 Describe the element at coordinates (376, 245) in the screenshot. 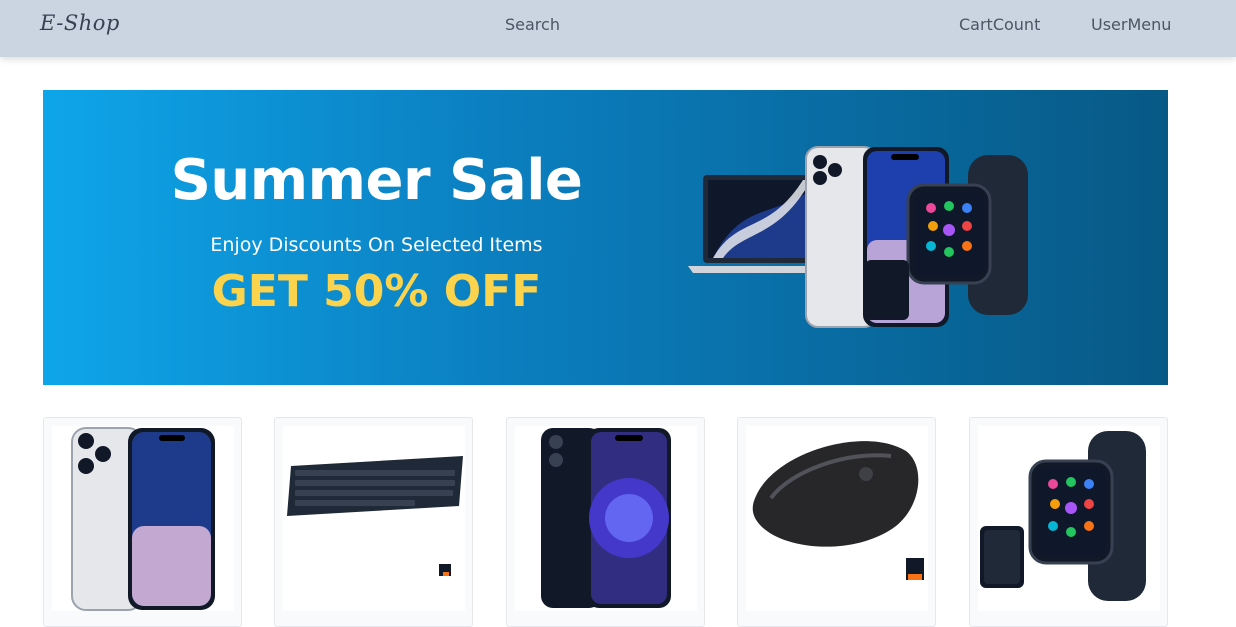

I see `banner-subtitle: Enjoy Discounts On Selected Items` at that location.